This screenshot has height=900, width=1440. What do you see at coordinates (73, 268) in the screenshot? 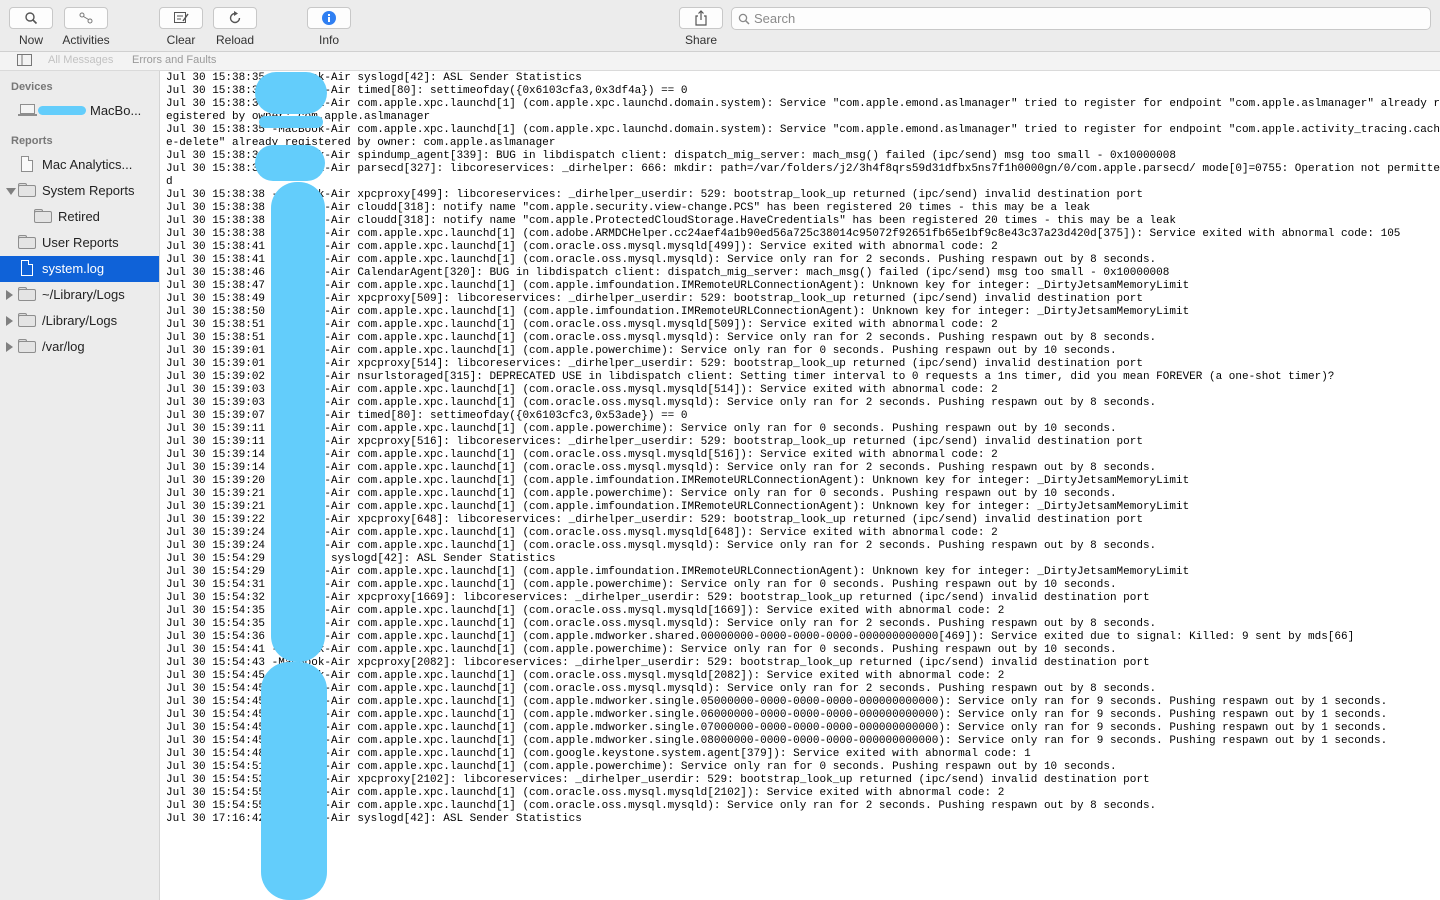
I see `sidebar-item-label: system.log` at bounding box center [73, 268].